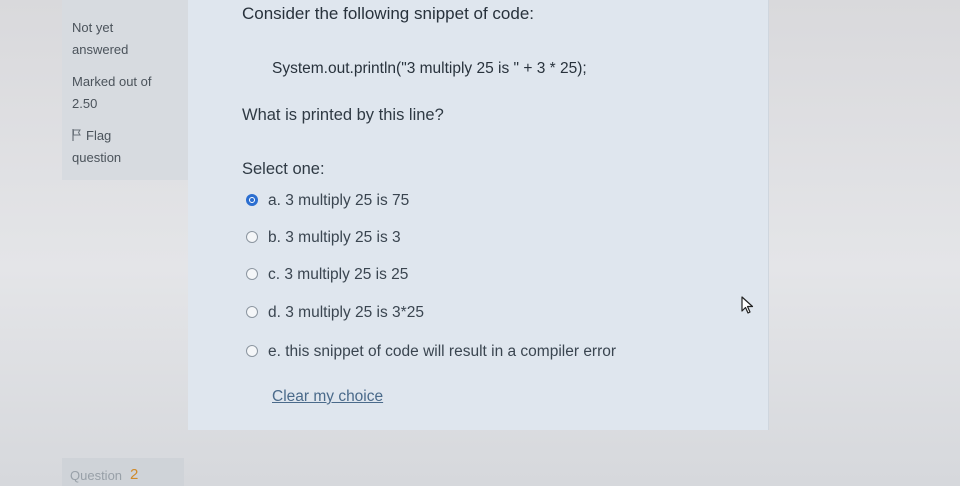 The image size is (960, 486). What do you see at coordinates (93, 27) in the screenshot?
I see `status-label: Not yet` at bounding box center [93, 27].